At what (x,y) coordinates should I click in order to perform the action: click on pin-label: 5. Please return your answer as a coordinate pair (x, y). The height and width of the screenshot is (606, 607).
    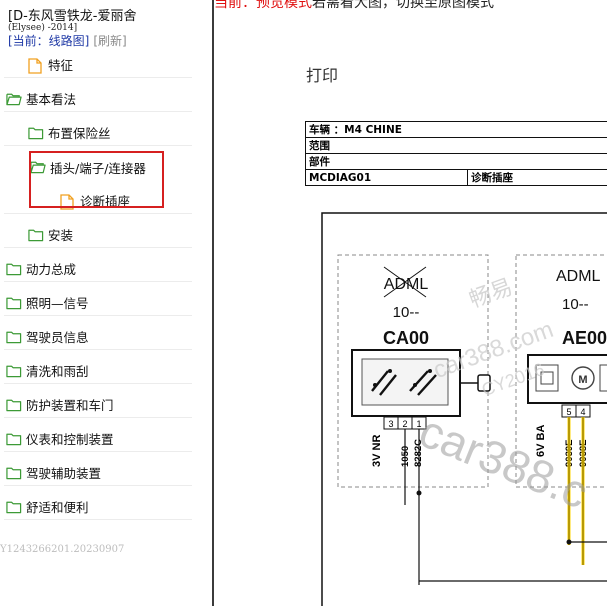
    Looking at the image, I should click on (568, 412).